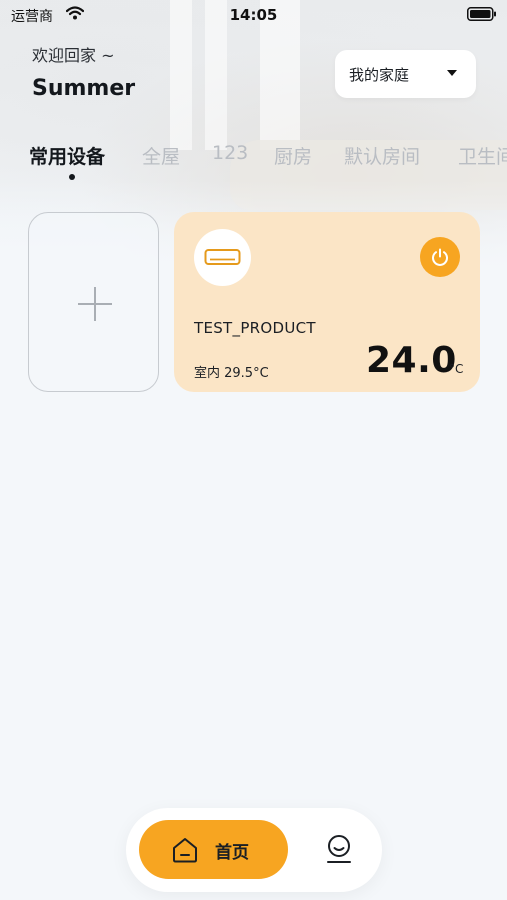 Image resolution: width=507 pixels, height=900 pixels. I want to click on tab-default-room: 默认房间, so click(382, 155).